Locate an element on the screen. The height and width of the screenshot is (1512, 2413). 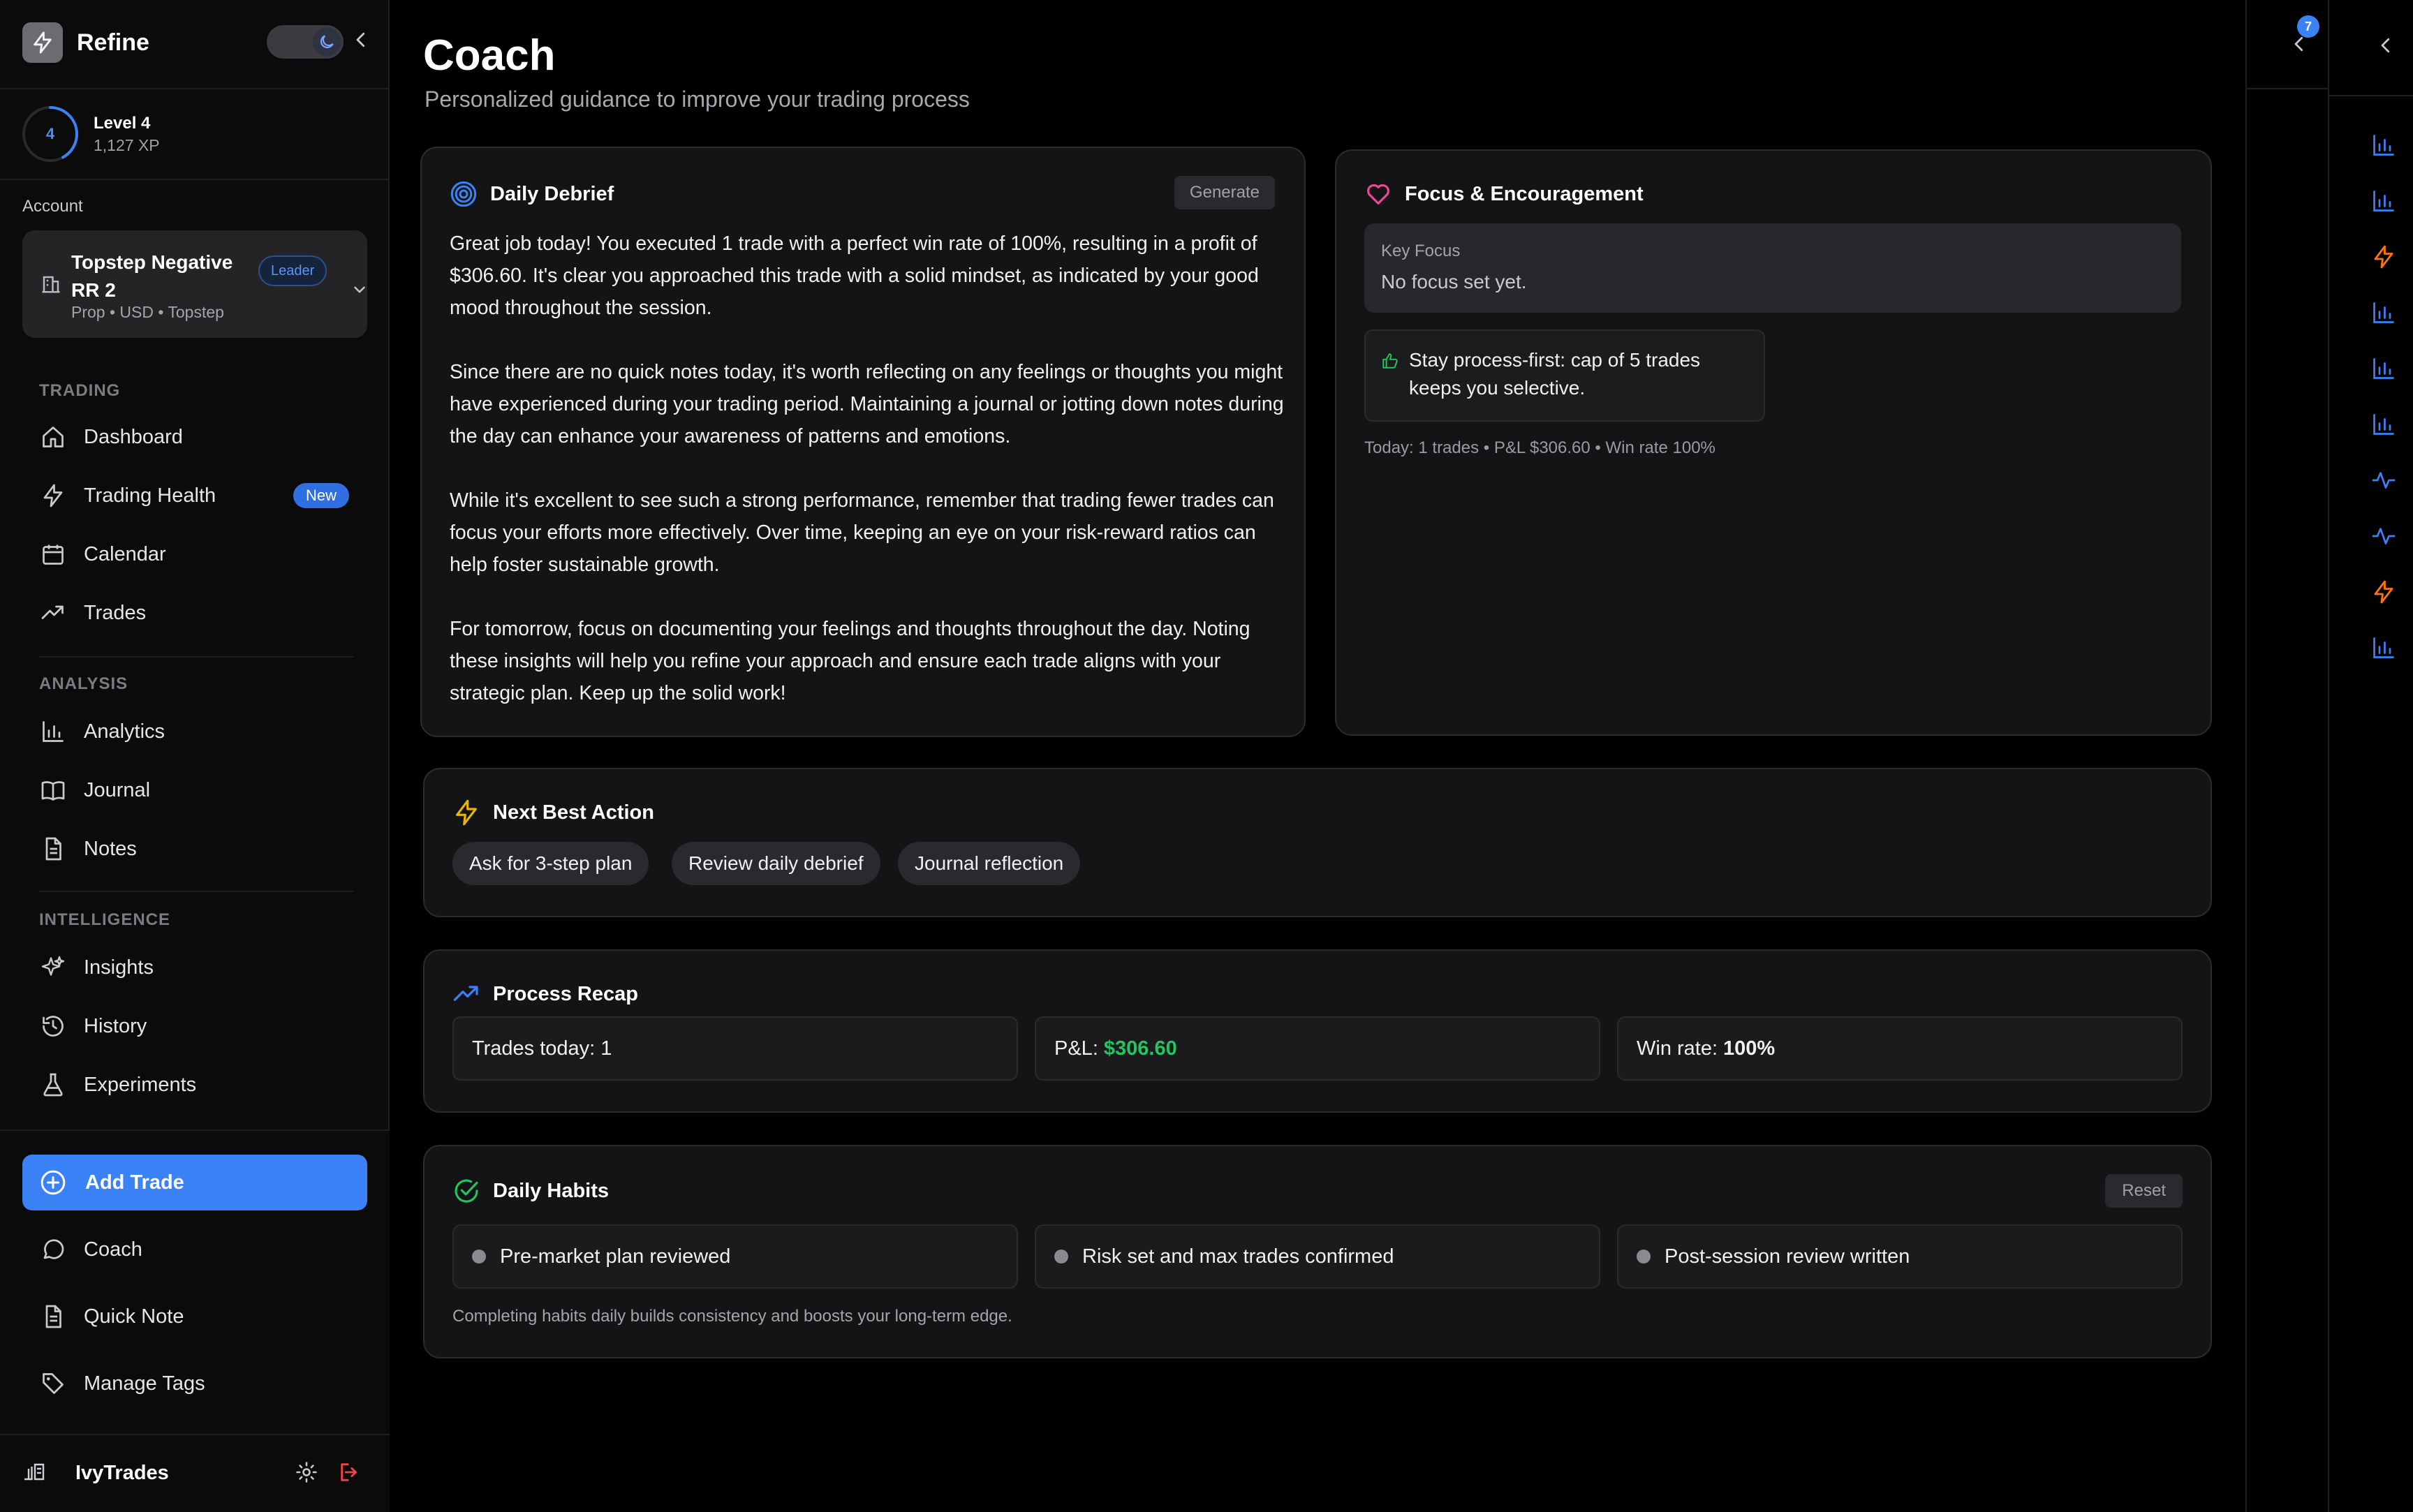
gear-icon is located at coordinates (306, 1472).